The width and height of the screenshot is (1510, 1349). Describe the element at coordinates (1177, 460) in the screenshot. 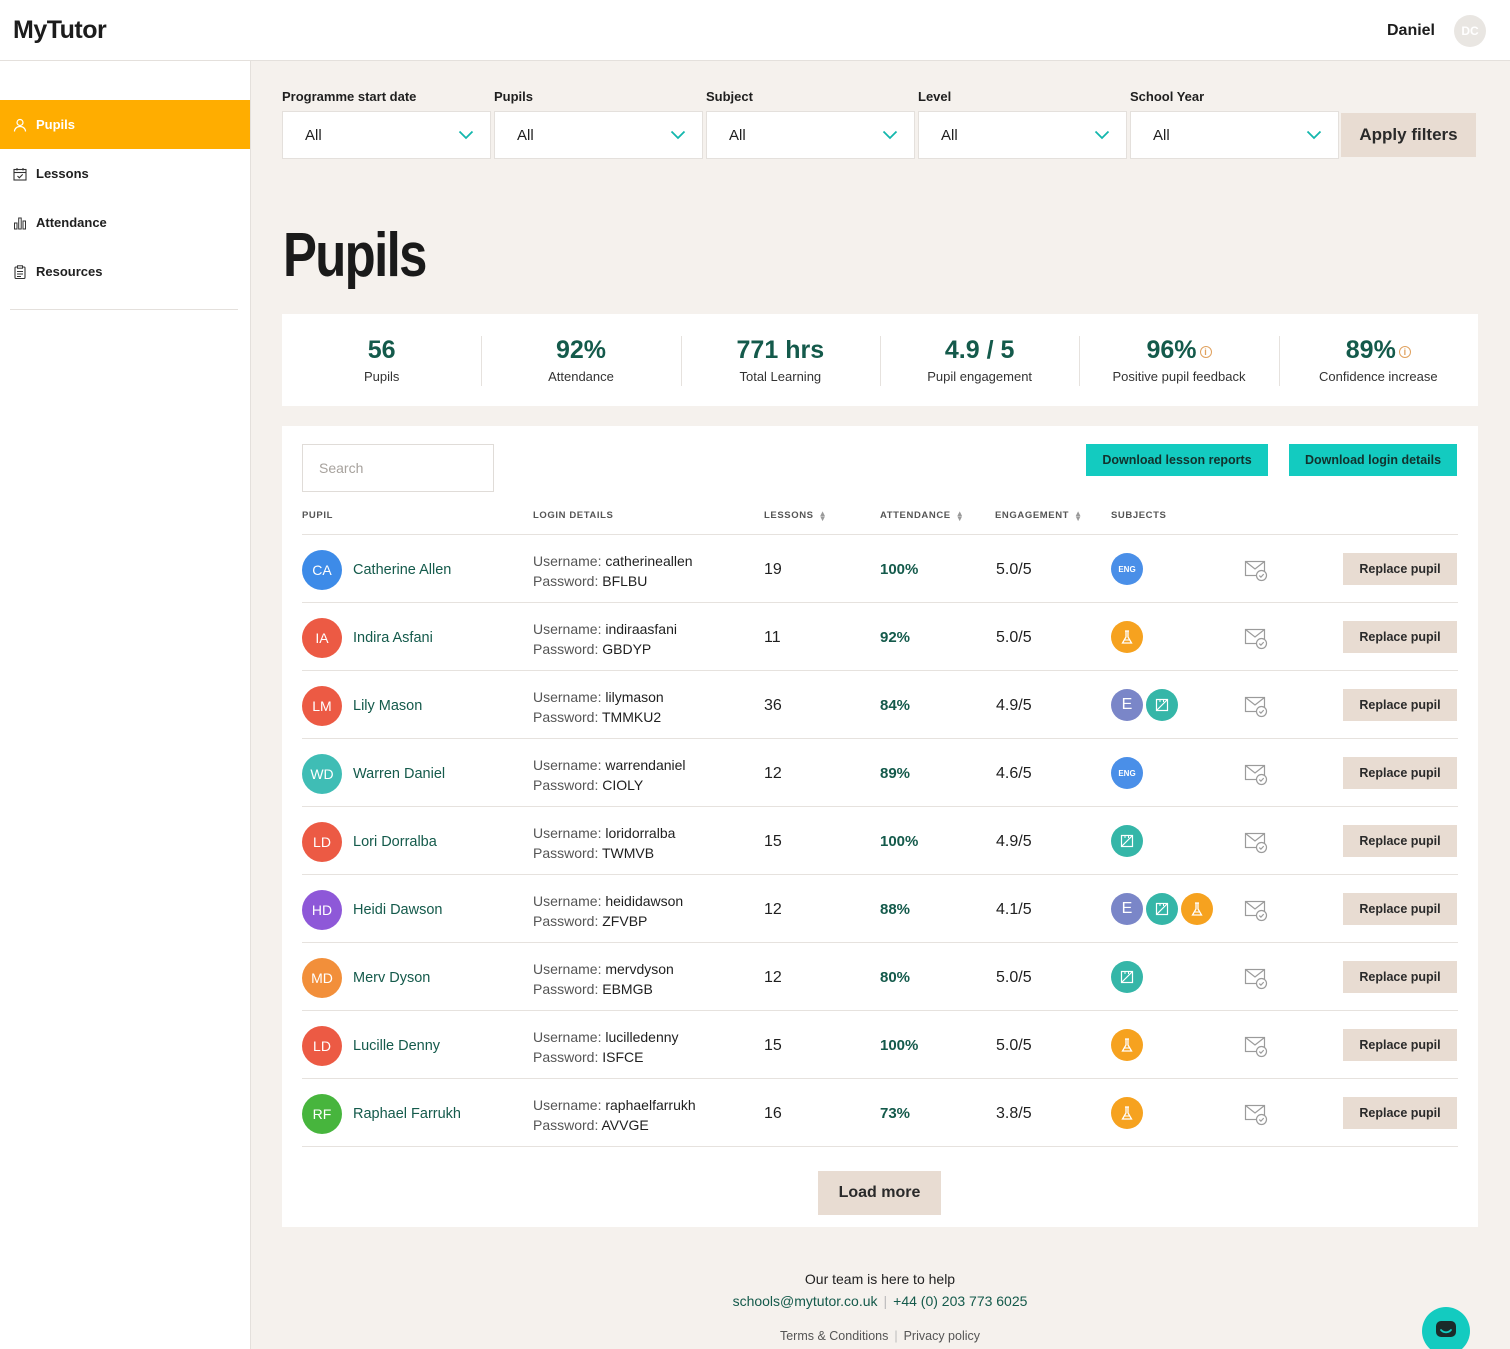

I see `download-lesson-reports-button: Download lesson reports` at that location.